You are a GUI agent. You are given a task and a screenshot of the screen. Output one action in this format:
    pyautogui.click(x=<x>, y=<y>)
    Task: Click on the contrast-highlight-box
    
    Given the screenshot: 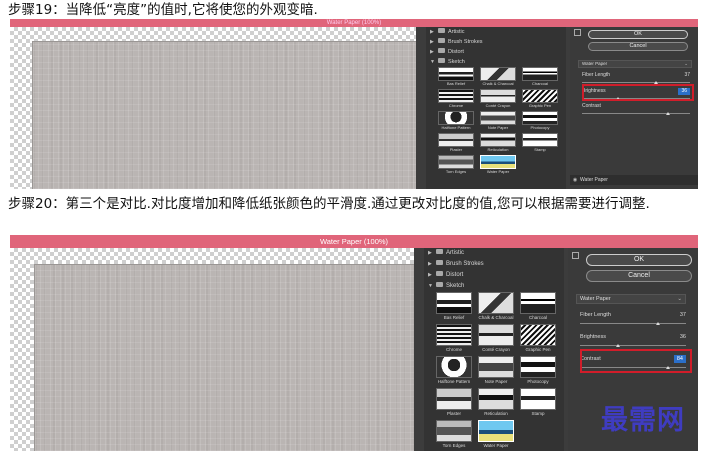 What is the action you would take?
    pyautogui.click(x=636, y=361)
    